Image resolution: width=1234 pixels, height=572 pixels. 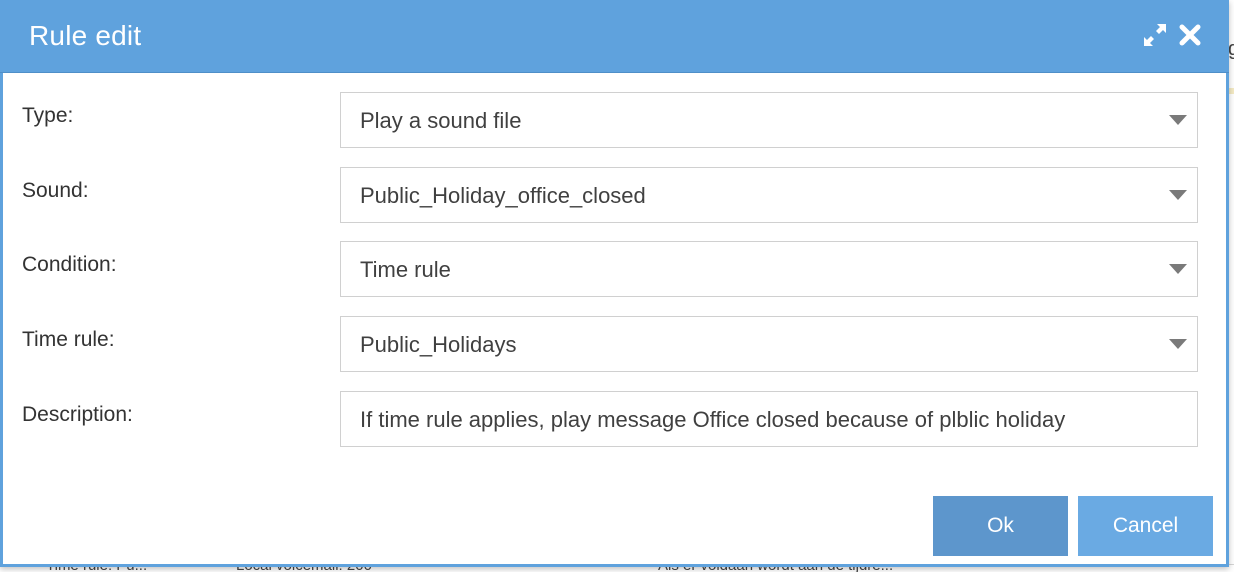 I want to click on close-x-icon, so click(x=1190, y=35).